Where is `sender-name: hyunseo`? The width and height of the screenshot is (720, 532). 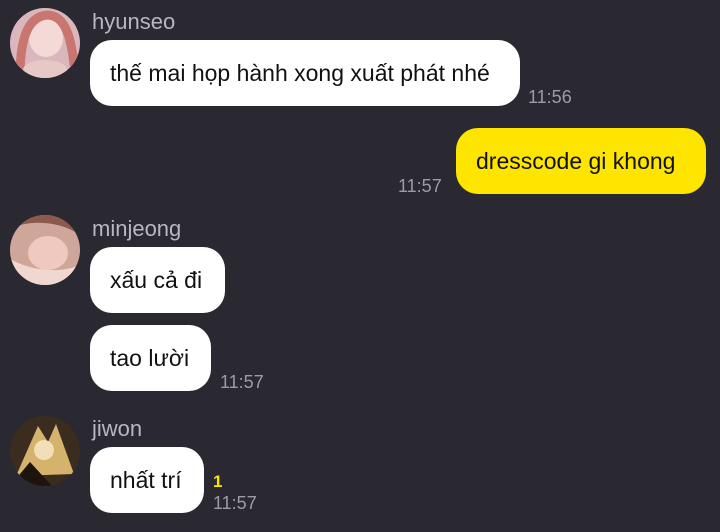
sender-name: hyunseo is located at coordinates (134, 21).